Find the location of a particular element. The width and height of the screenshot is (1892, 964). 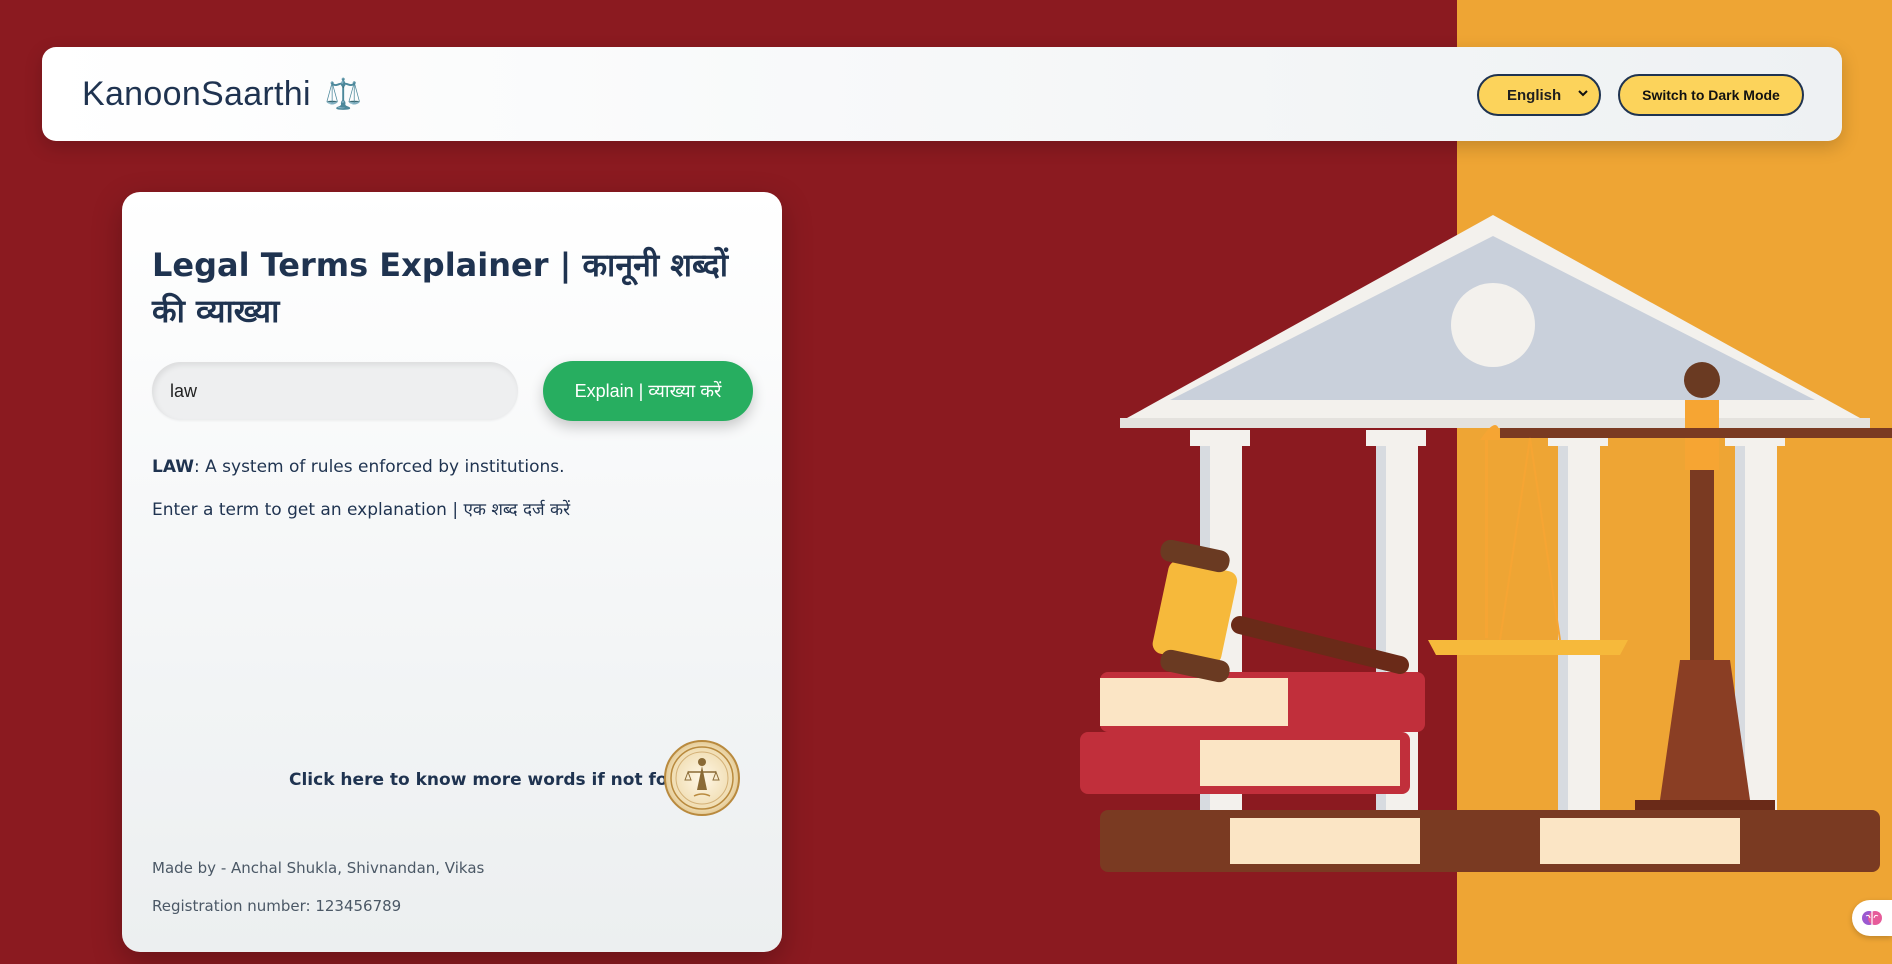

scales-icon: ⚖️ is located at coordinates (343, 94).